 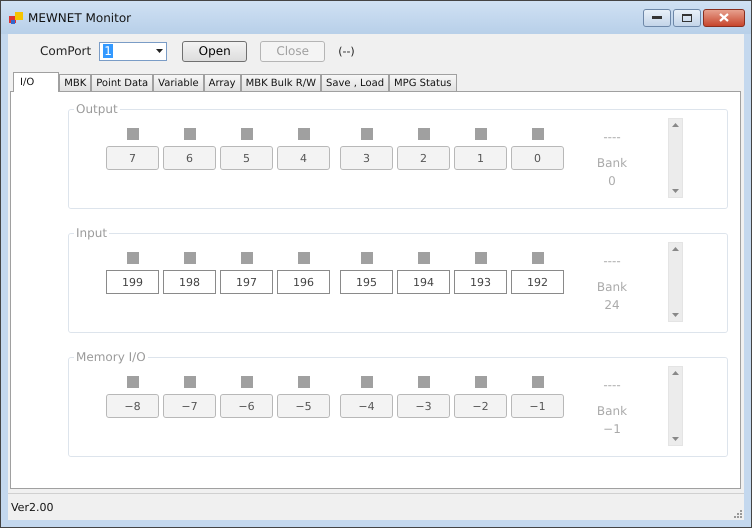 What do you see at coordinates (422, 82) in the screenshot?
I see `tab: MPG Status` at bounding box center [422, 82].